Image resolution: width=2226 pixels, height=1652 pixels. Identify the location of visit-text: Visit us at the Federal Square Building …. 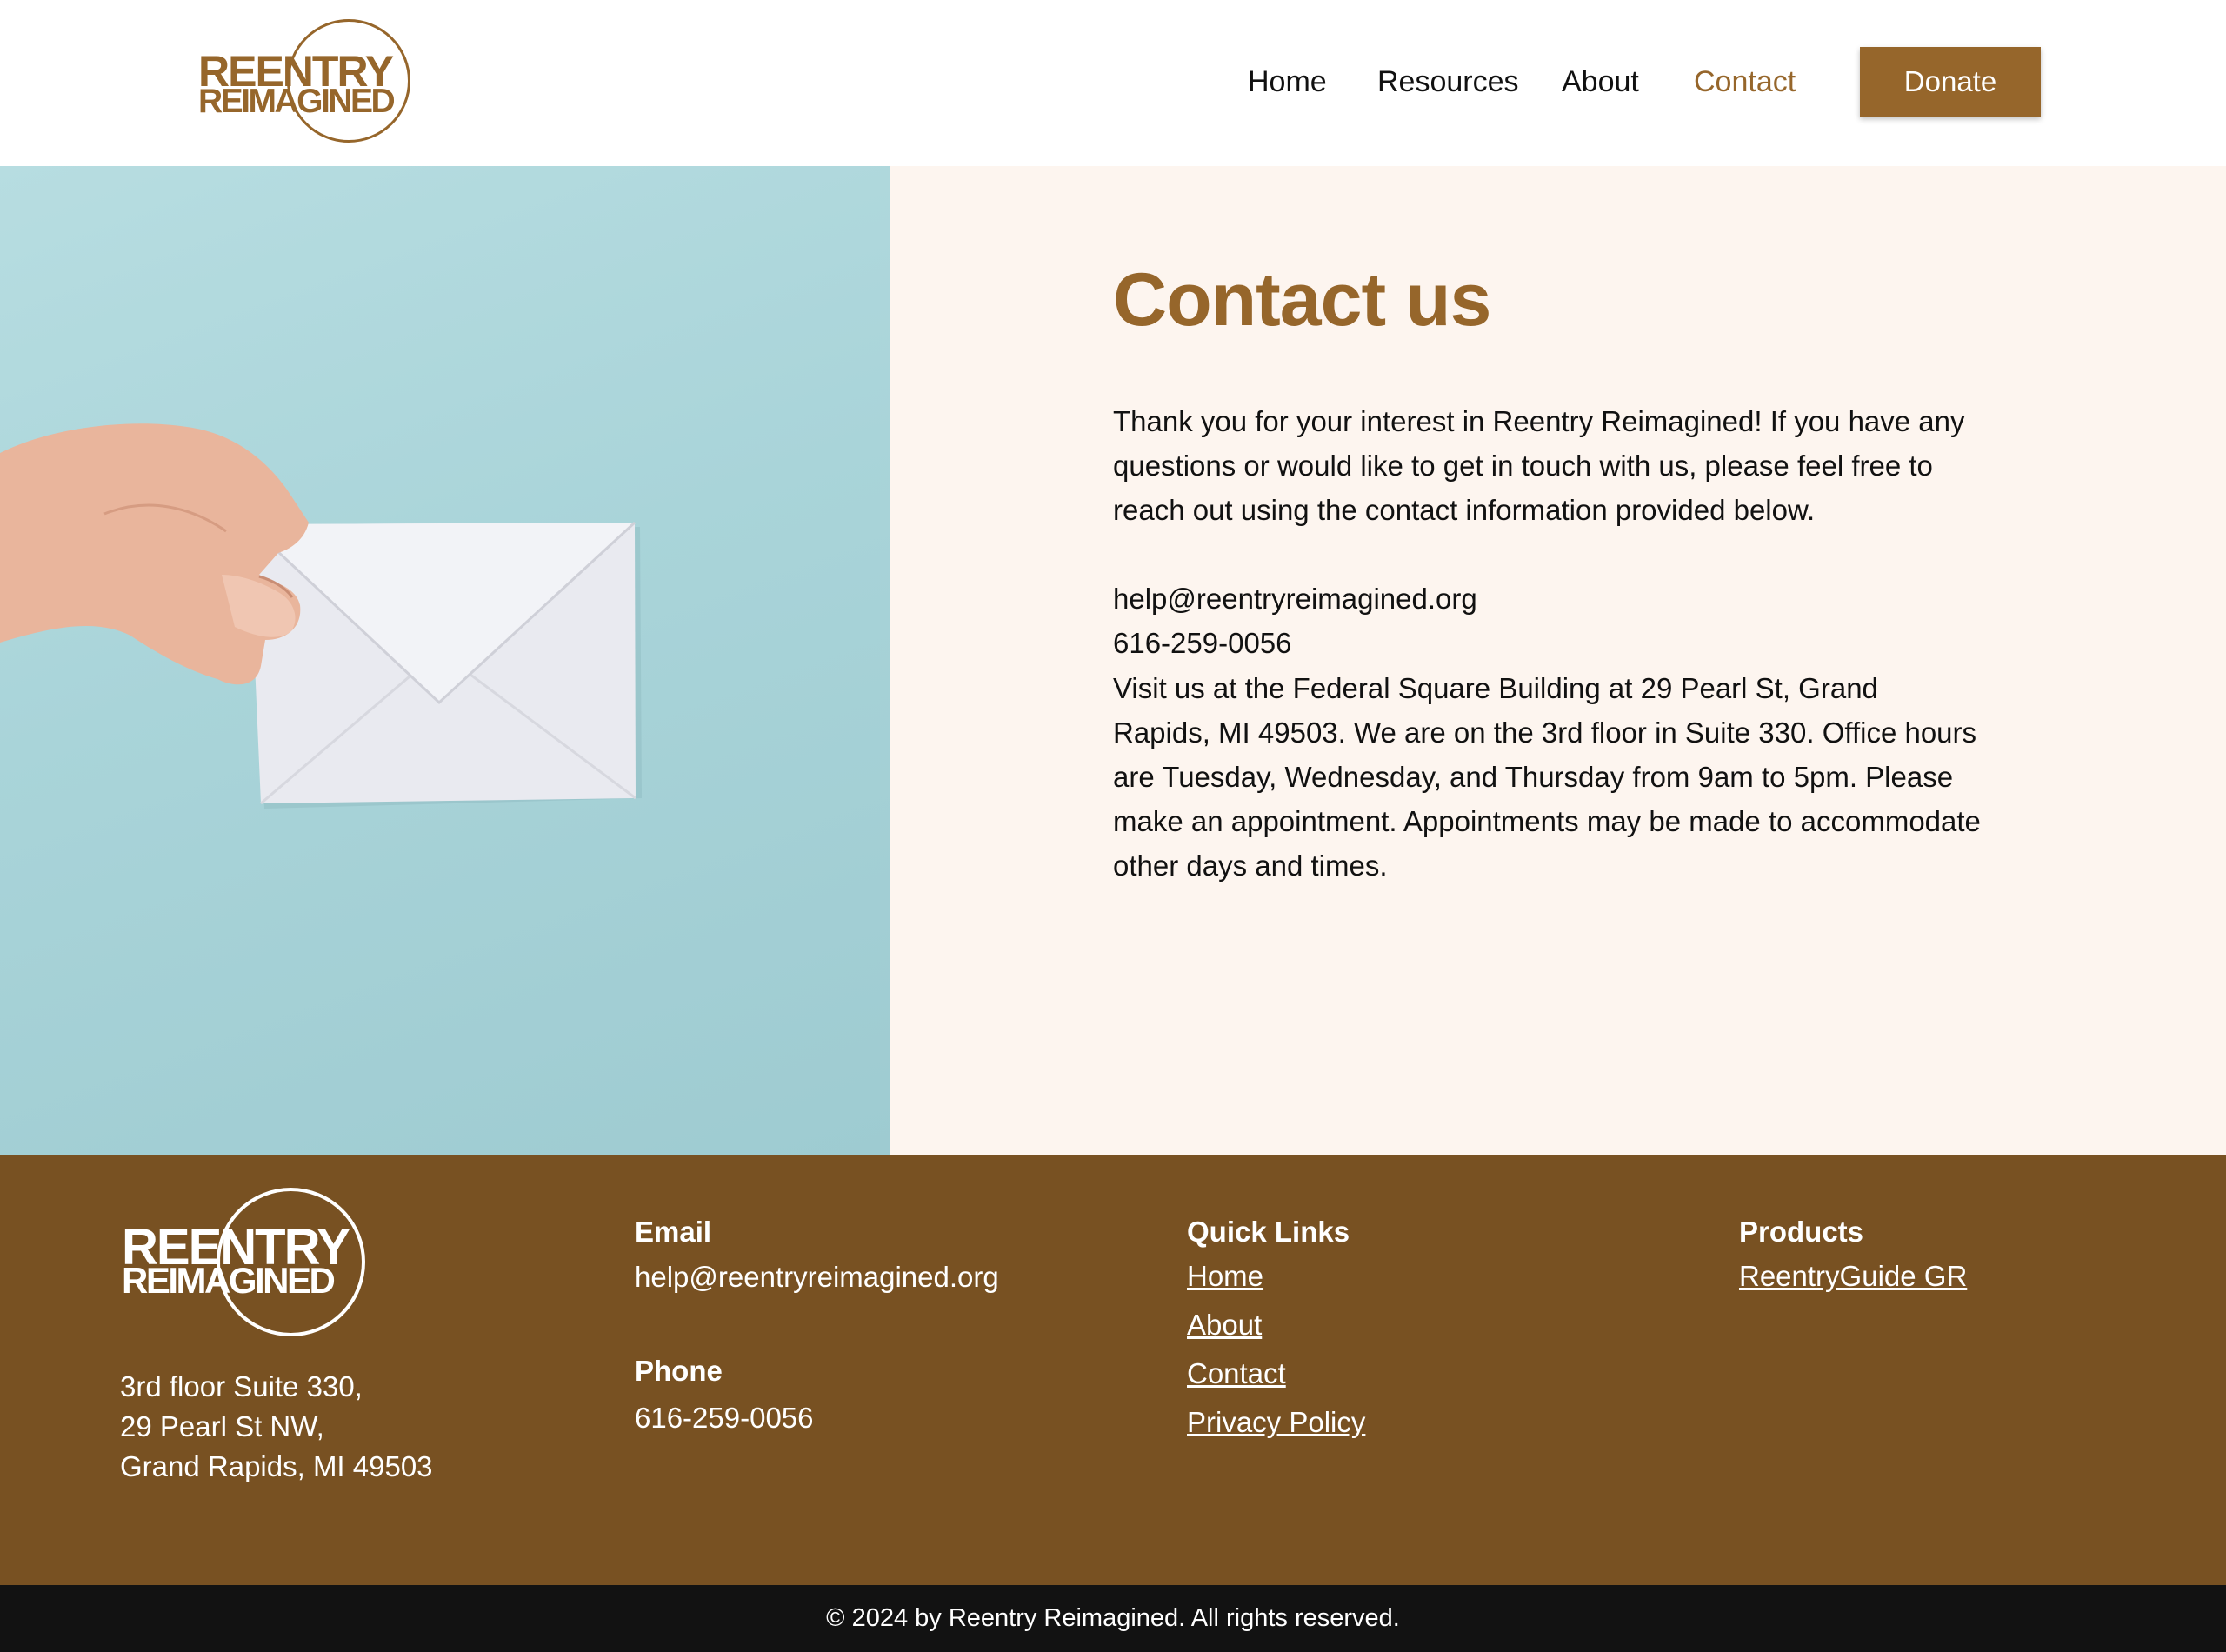
(1547, 777).